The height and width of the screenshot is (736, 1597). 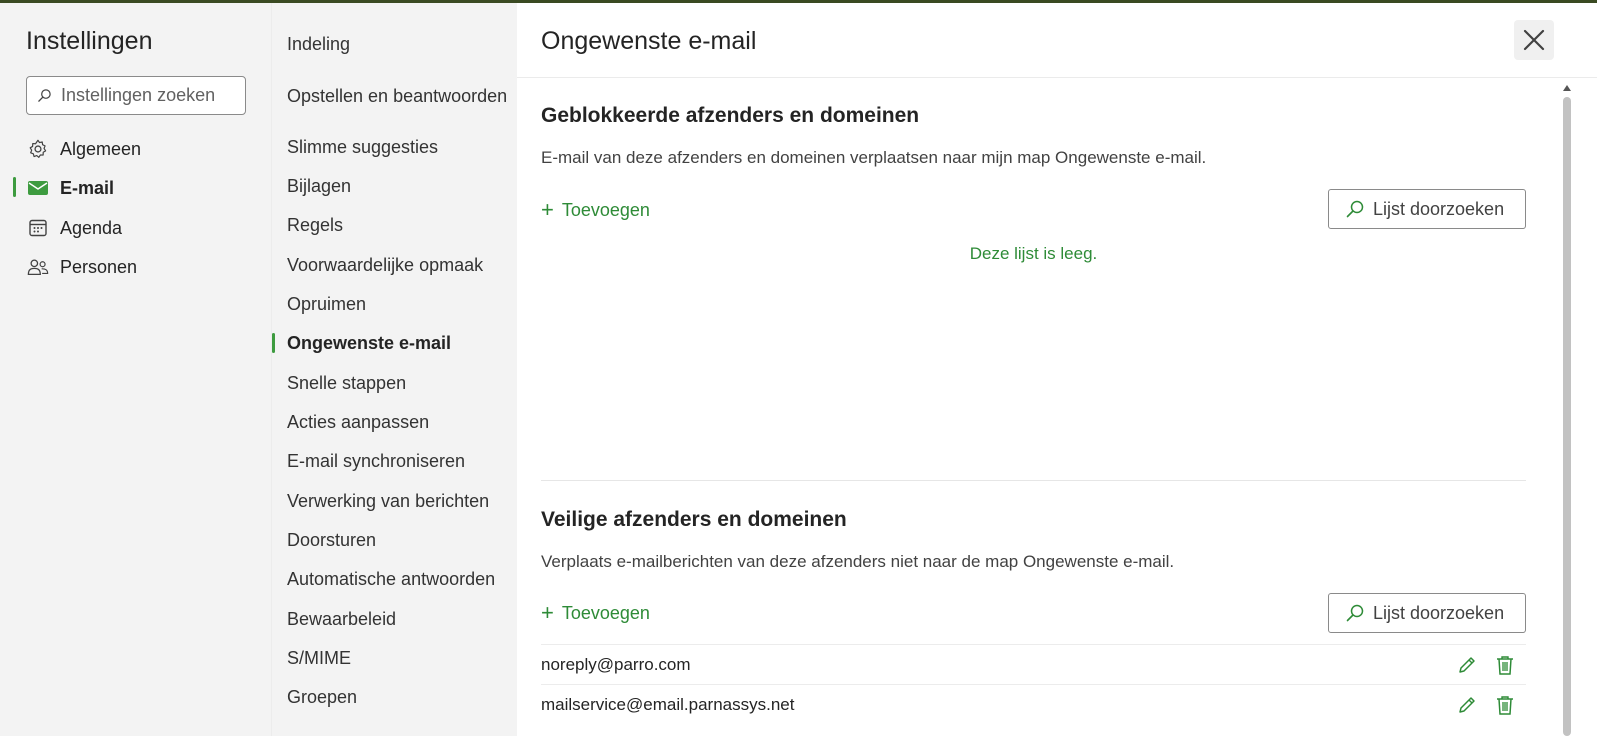 What do you see at coordinates (151, 95) in the screenshot?
I see `settings-search-input` at bounding box center [151, 95].